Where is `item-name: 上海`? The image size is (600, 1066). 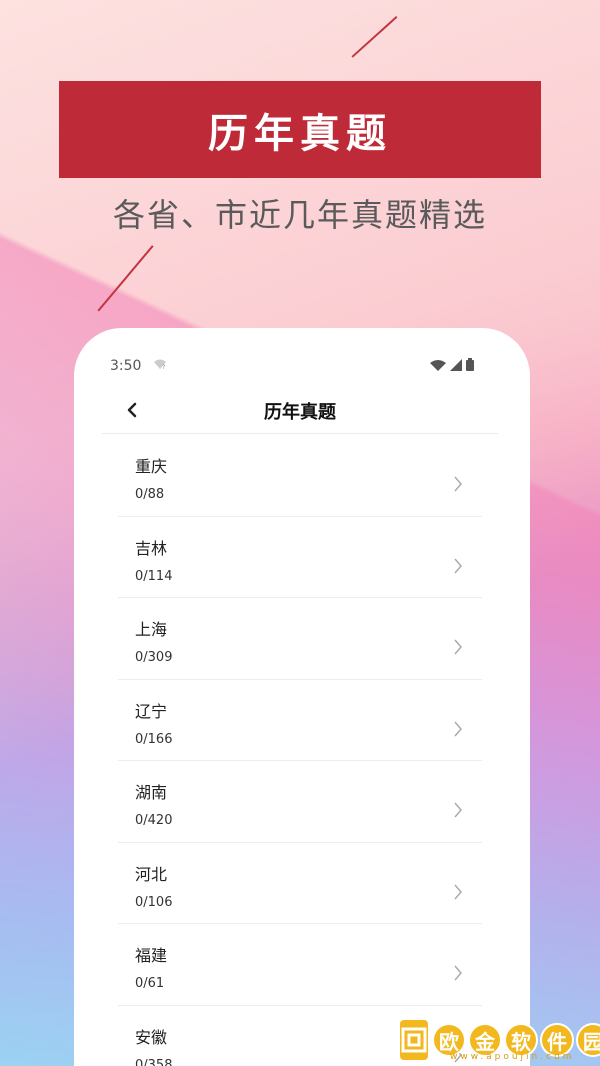 item-name: 上海 is located at coordinates (151, 629).